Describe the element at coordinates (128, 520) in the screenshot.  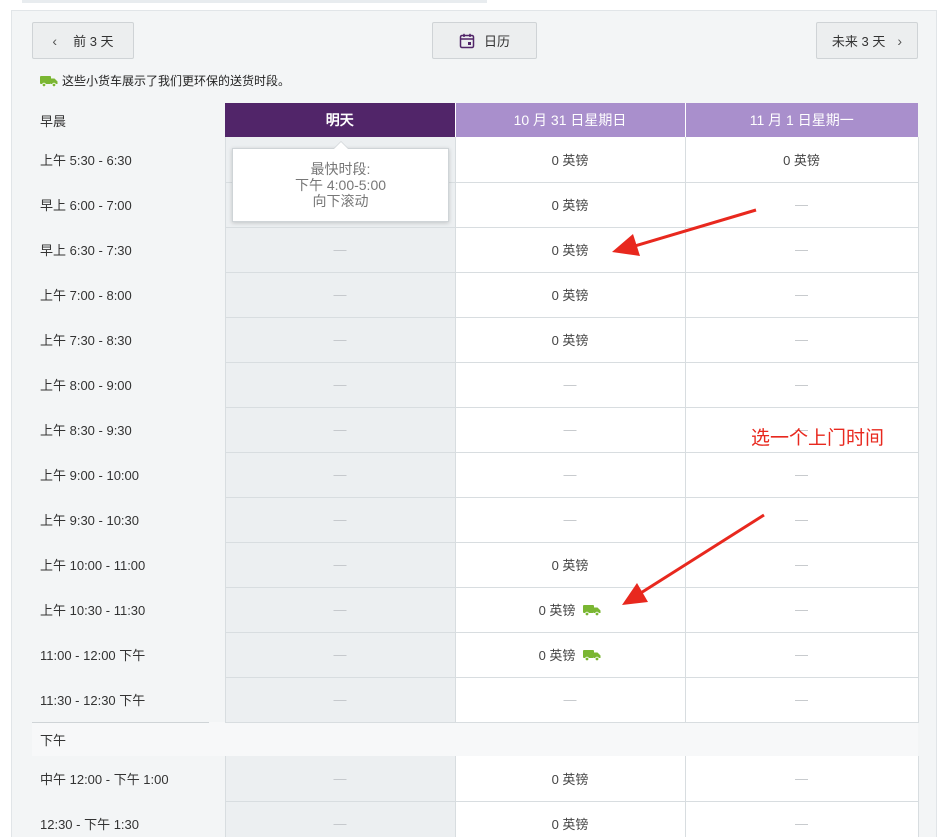
I see `slot-time-label: 上午 9:30 - 10:30` at that location.